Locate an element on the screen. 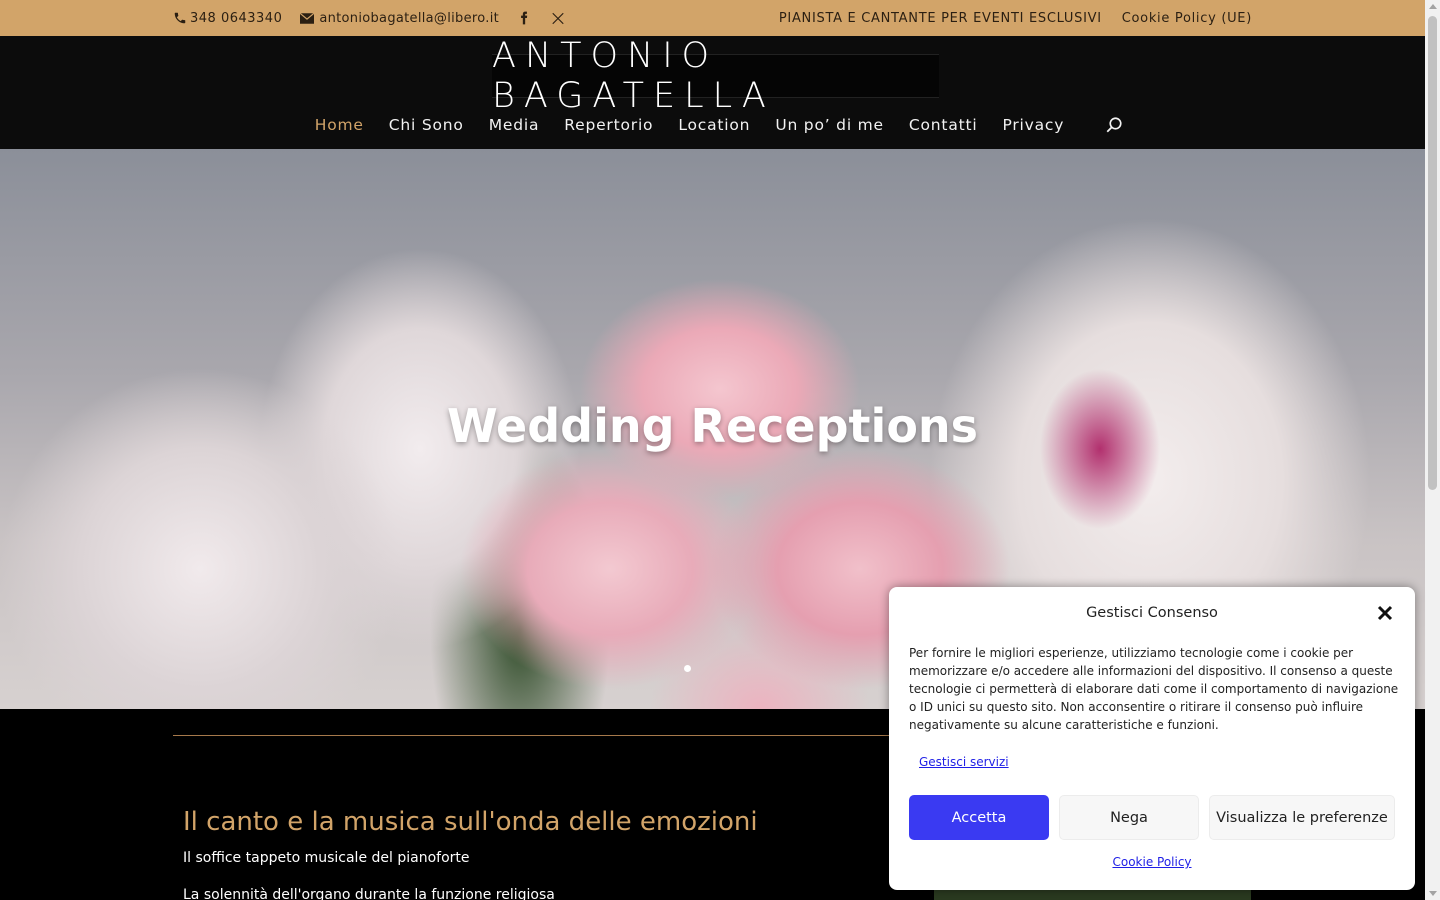 The height and width of the screenshot is (900, 1440). top-bar-contacts: 348 0643340 antoniobagatella@libero.it is located at coordinates (369, 18).